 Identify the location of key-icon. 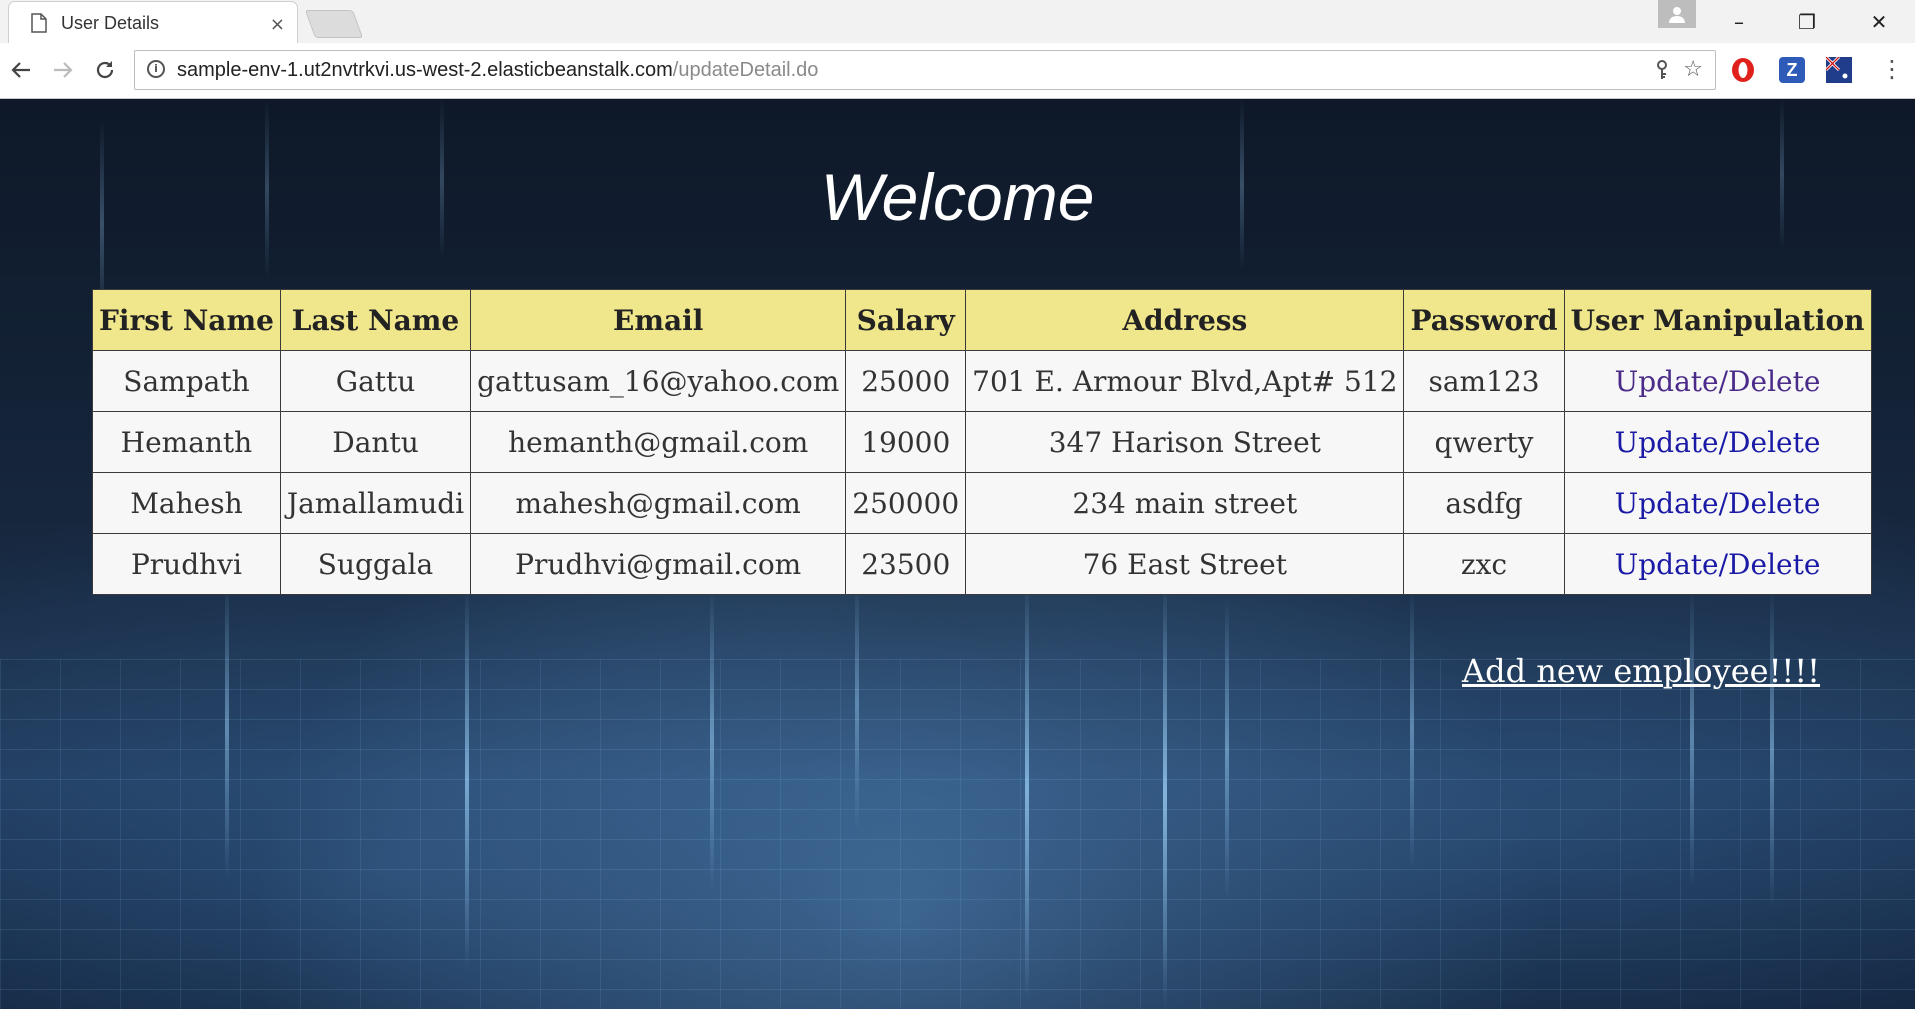
(1662, 72).